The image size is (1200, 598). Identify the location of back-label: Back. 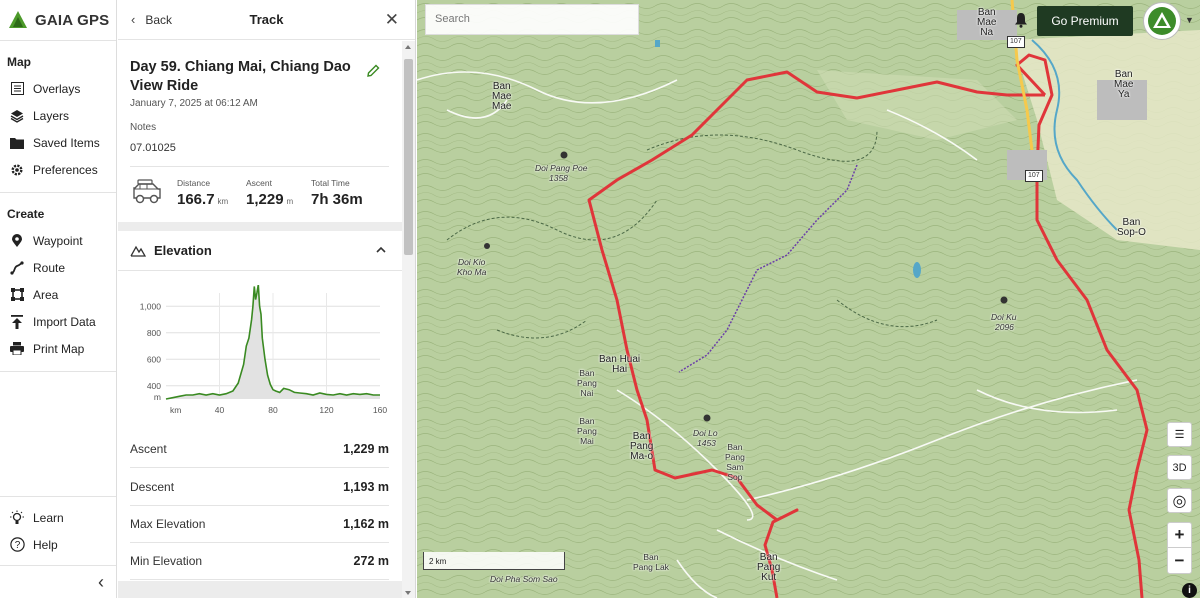
(159, 19).